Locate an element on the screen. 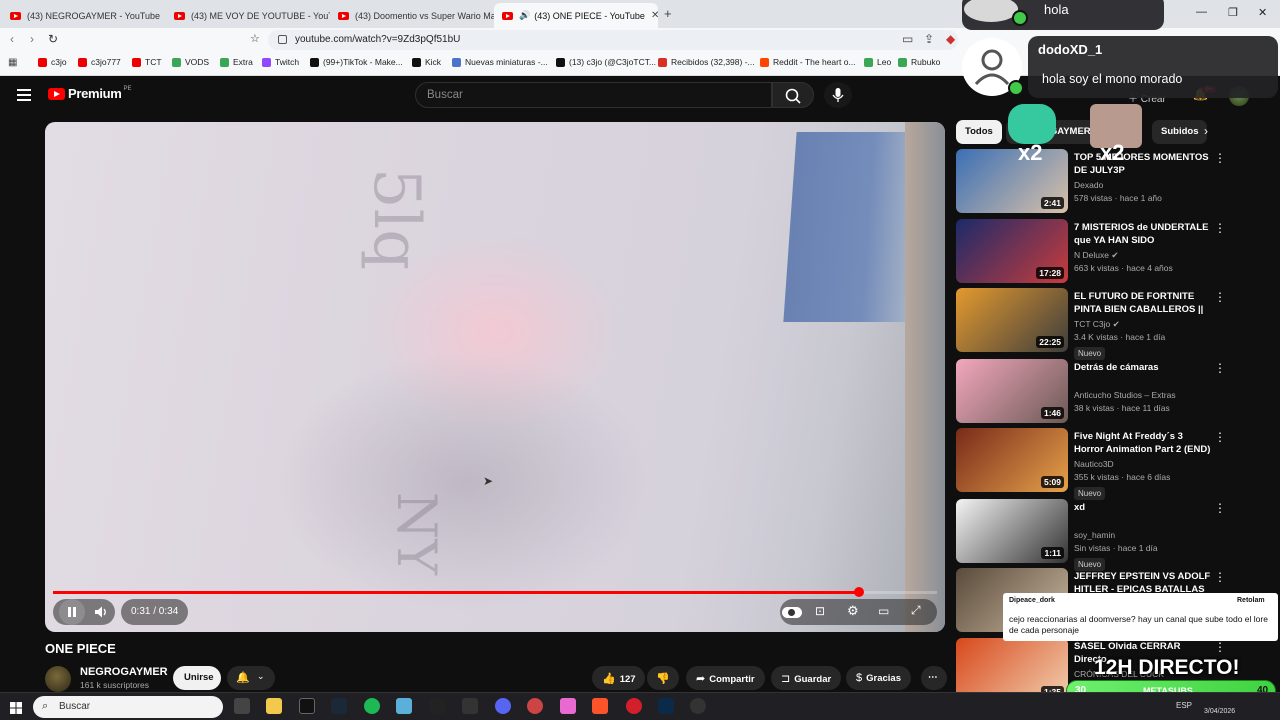 This screenshot has width=1280, height=720. maximize-icon: ❐ is located at coordinates (1233, 12).